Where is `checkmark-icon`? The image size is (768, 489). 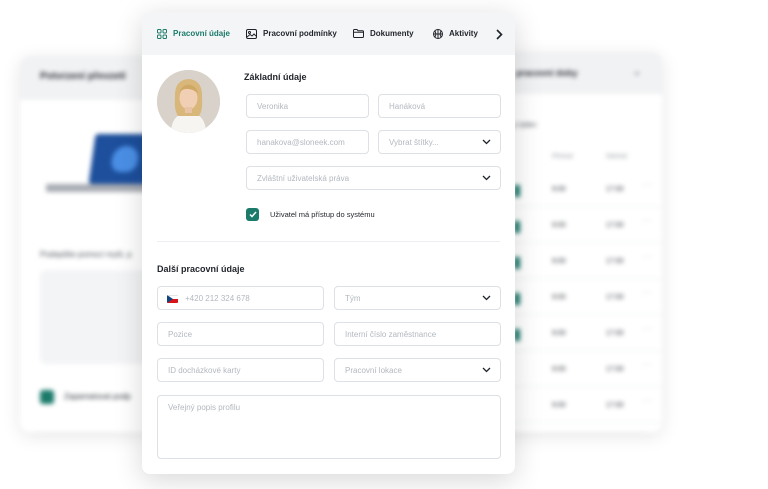
checkmark-icon is located at coordinates (252, 214).